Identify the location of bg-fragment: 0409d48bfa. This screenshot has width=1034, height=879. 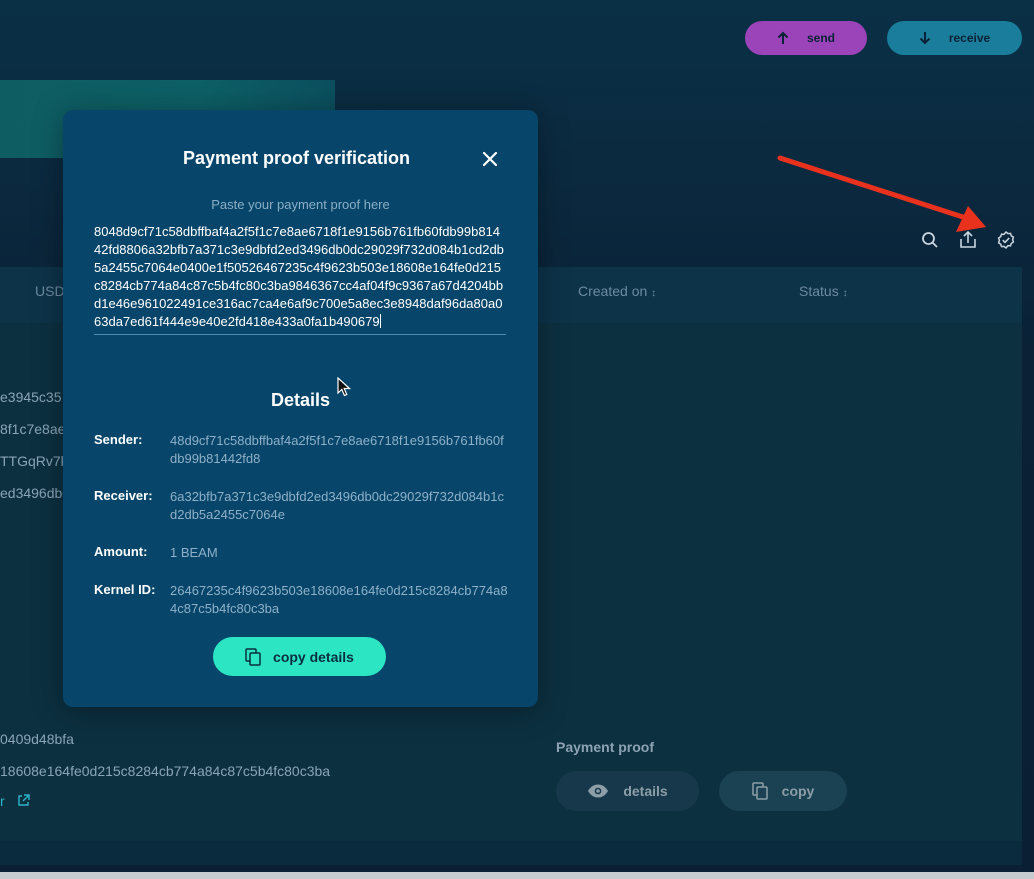
(37, 739).